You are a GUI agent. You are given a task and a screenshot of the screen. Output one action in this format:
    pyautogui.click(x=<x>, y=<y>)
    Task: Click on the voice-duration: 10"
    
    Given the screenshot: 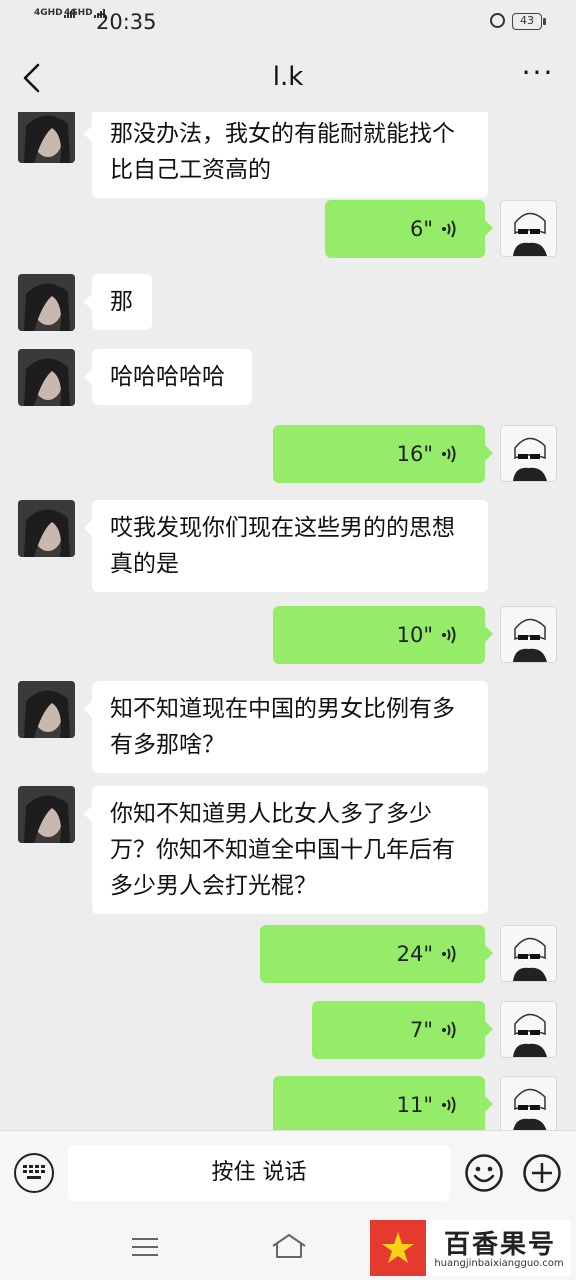 What is the action you would take?
    pyautogui.click(x=414, y=635)
    